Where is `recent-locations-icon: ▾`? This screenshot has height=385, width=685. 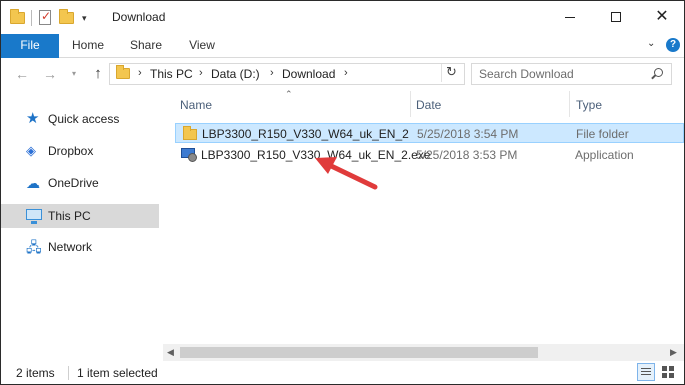 recent-locations-icon: ▾ is located at coordinates (74, 74).